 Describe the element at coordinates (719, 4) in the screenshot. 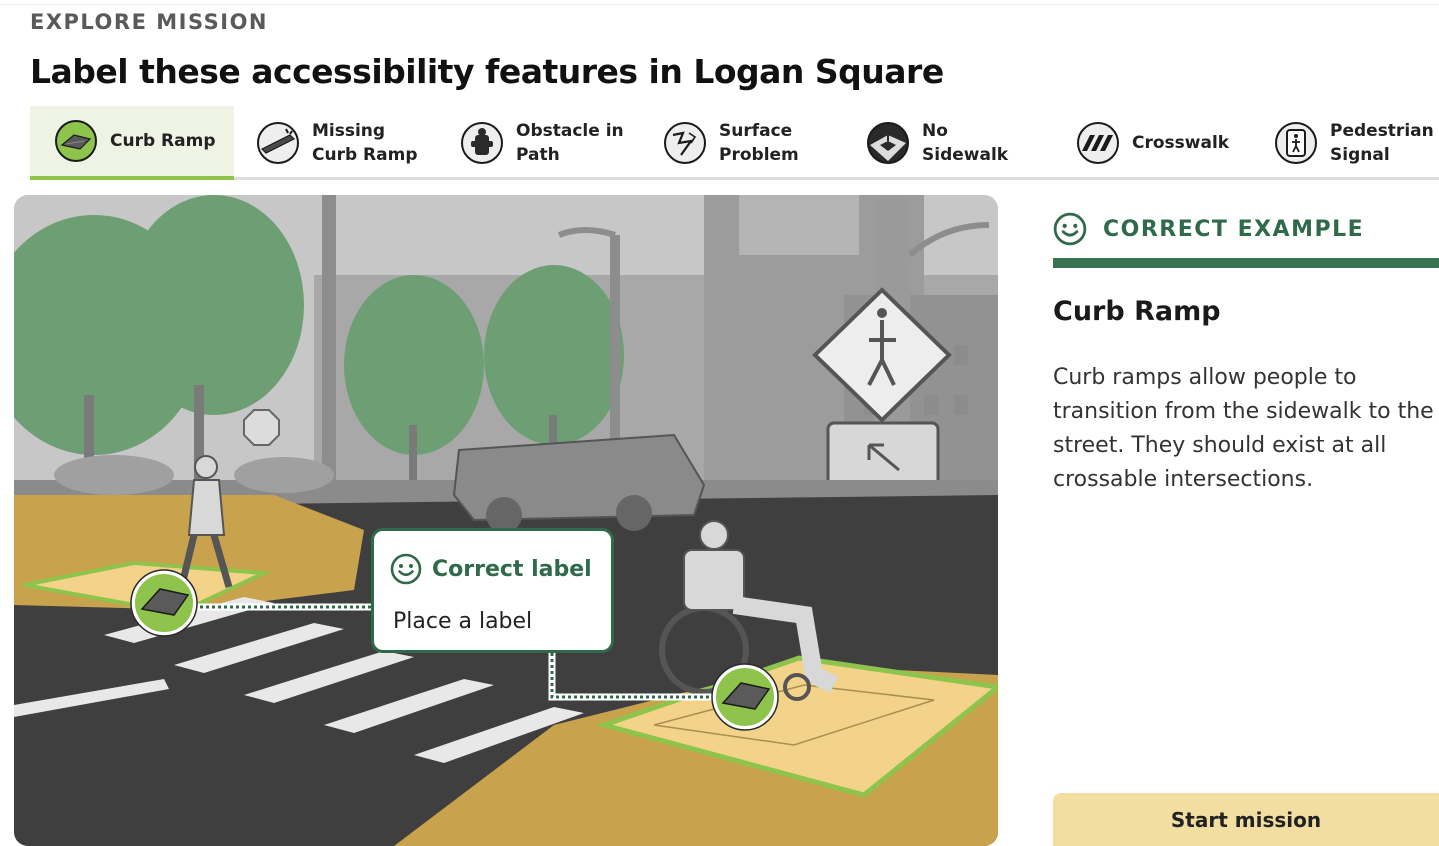

I see `top-divider` at that location.